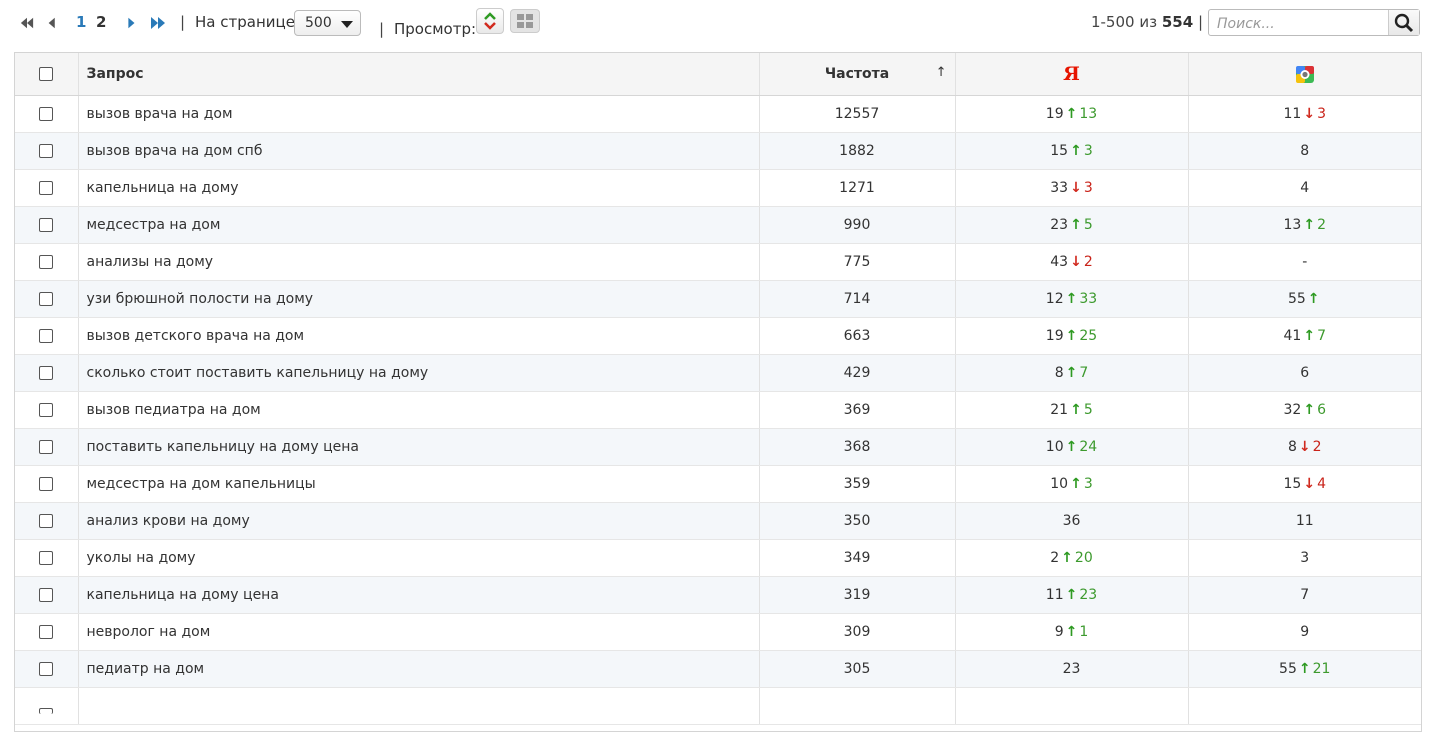  Describe the element at coordinates (1403, 22) in the screenshot. I see `search-button` at that location.